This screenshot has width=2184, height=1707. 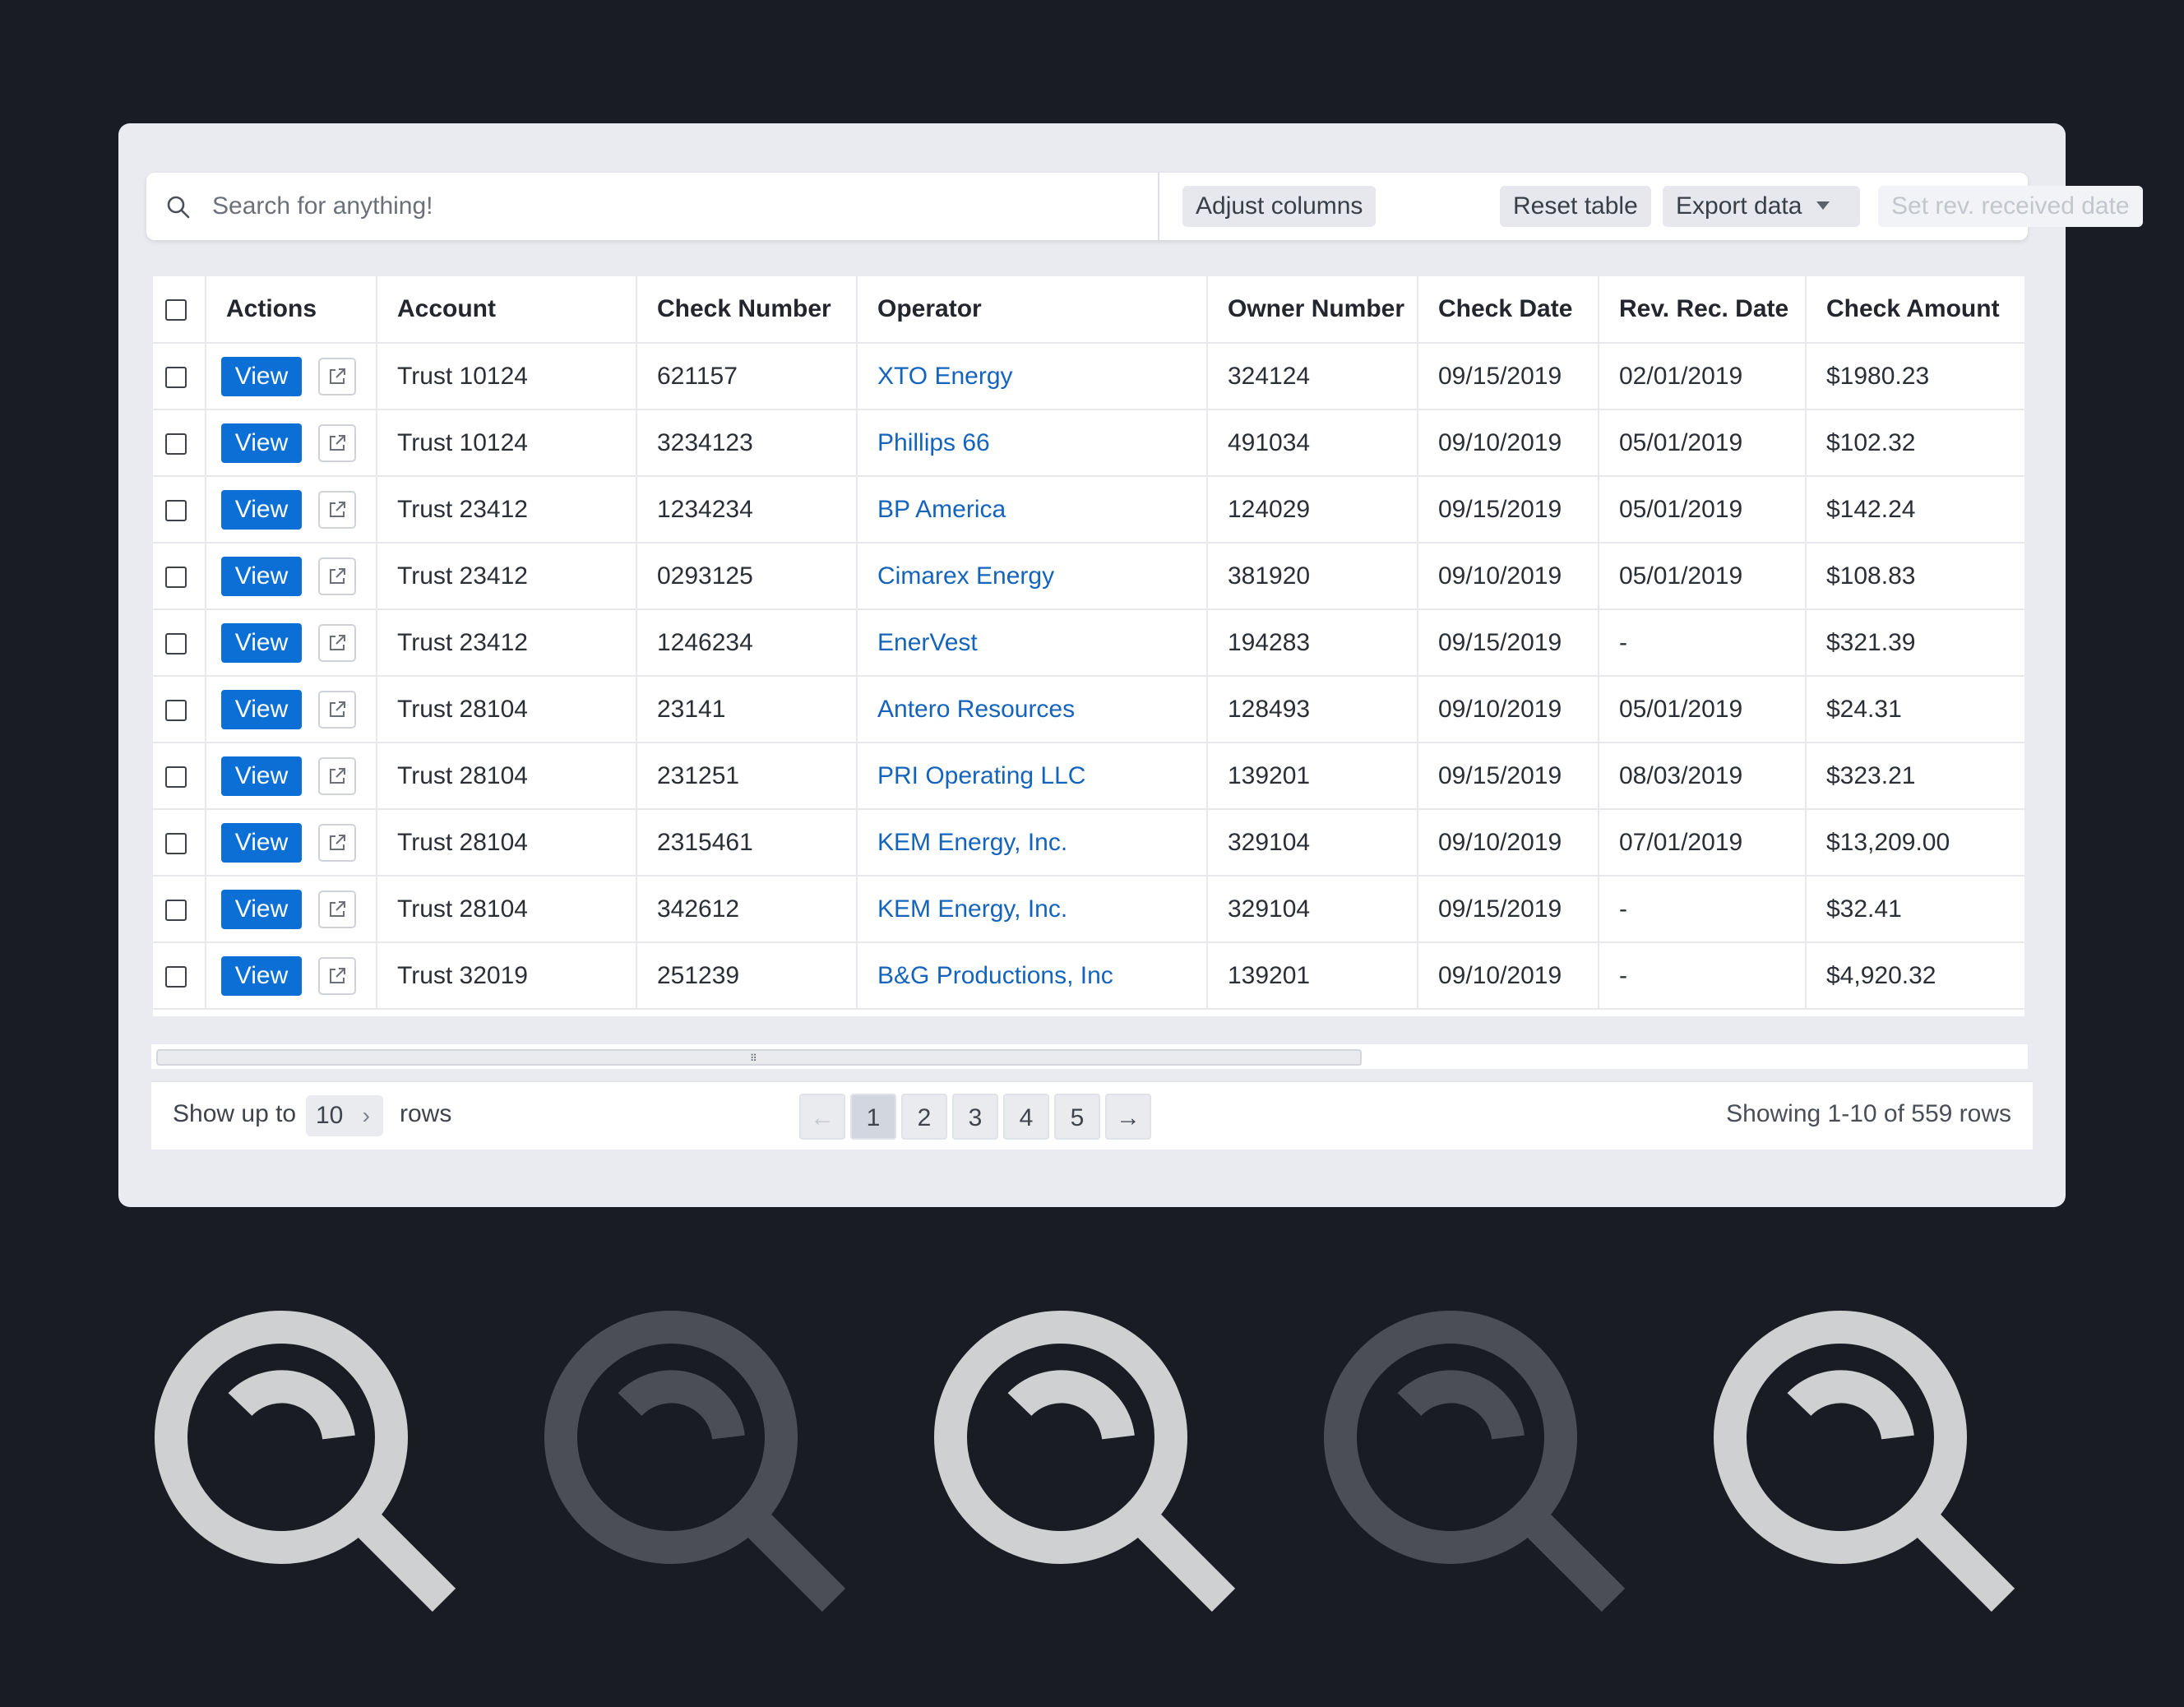 What do you see at coordinates (673, 206) in the screenshot?
I see `search-input` at bounding box center [673, 206].